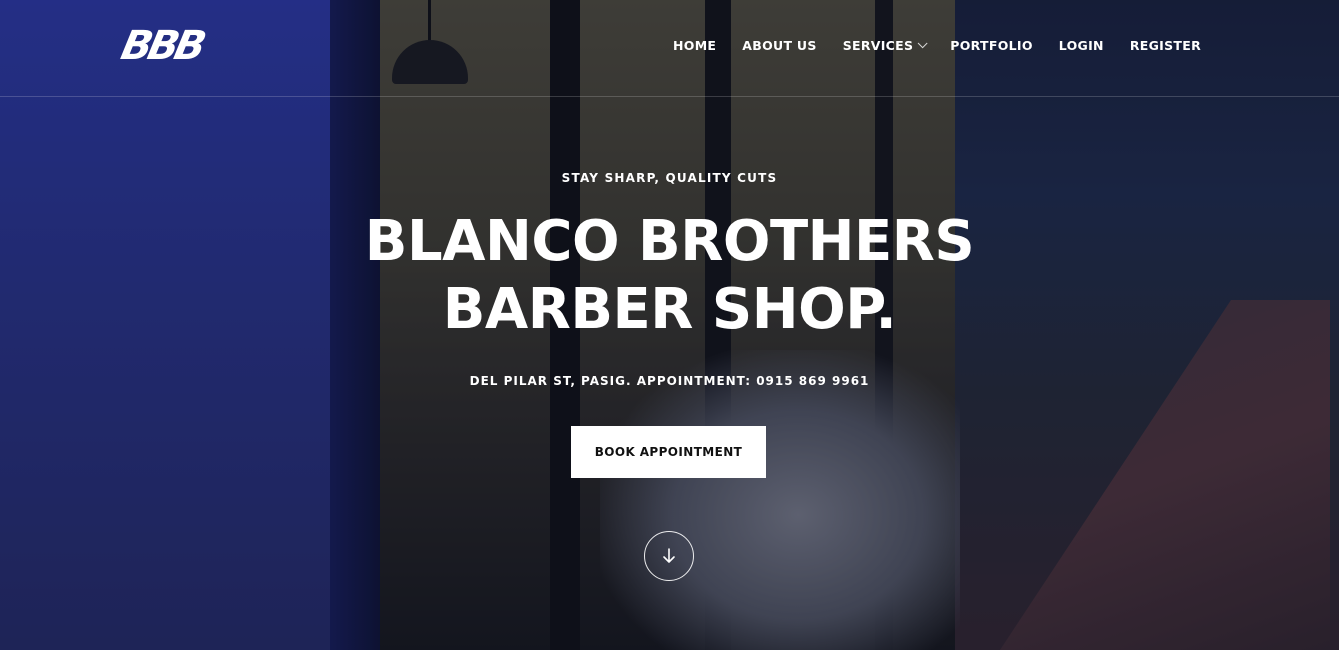 Image resolution: width=1339 pixels, height=650 pixels. I want to click on nav-item-label: PORTFOLIO, so click(991, 45).